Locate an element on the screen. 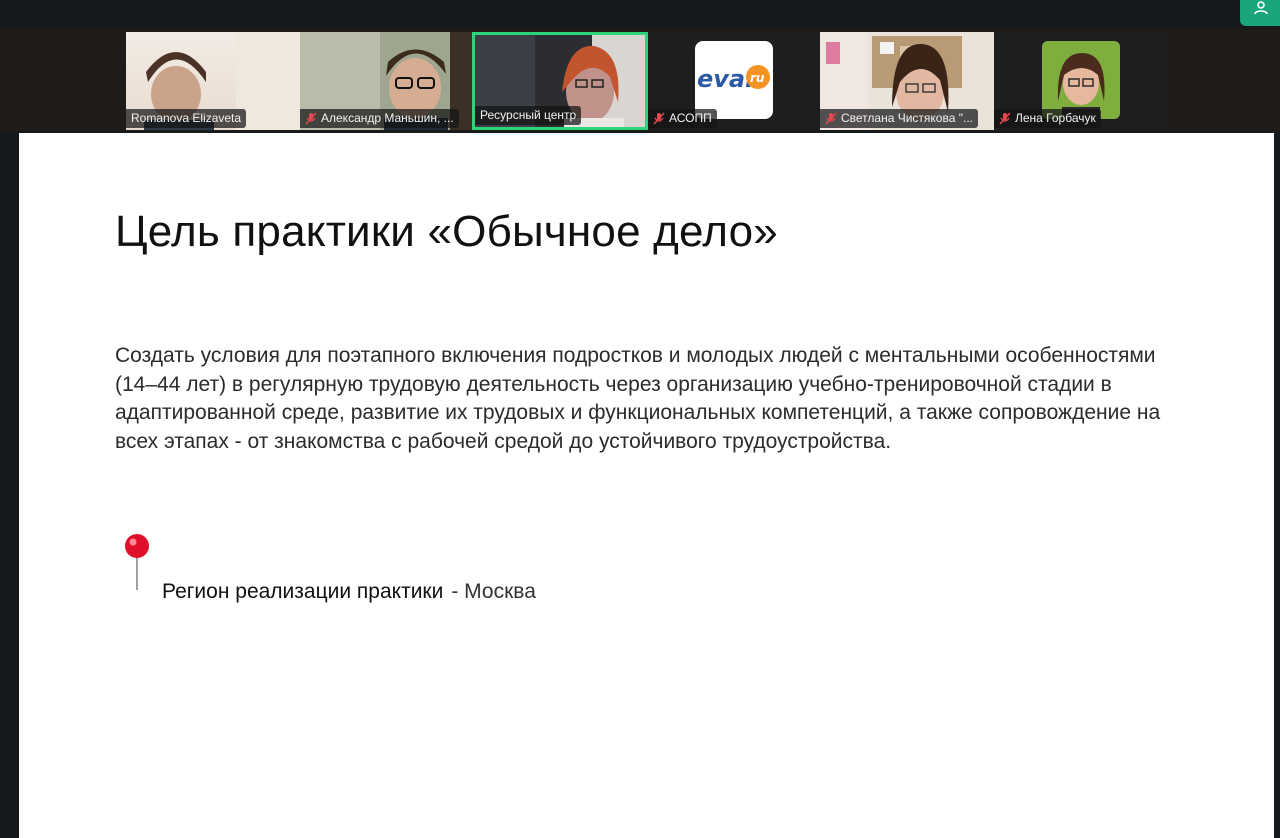 The height and width of the screenshot is (838, 1280). avatar-photo is located at coordinates (1081, 80).